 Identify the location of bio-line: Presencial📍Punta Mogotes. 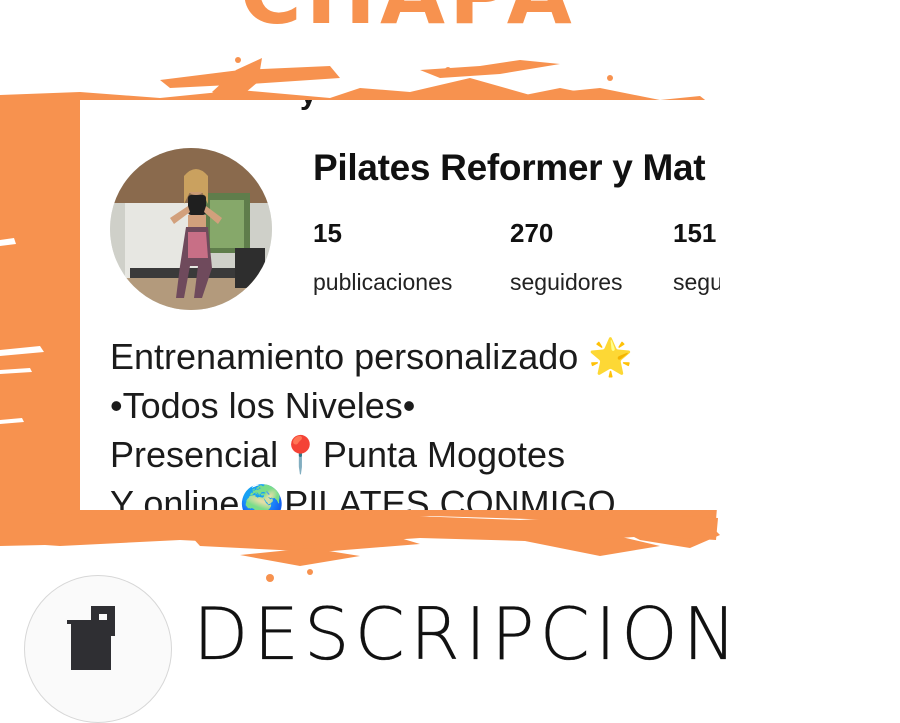
(338, 454).